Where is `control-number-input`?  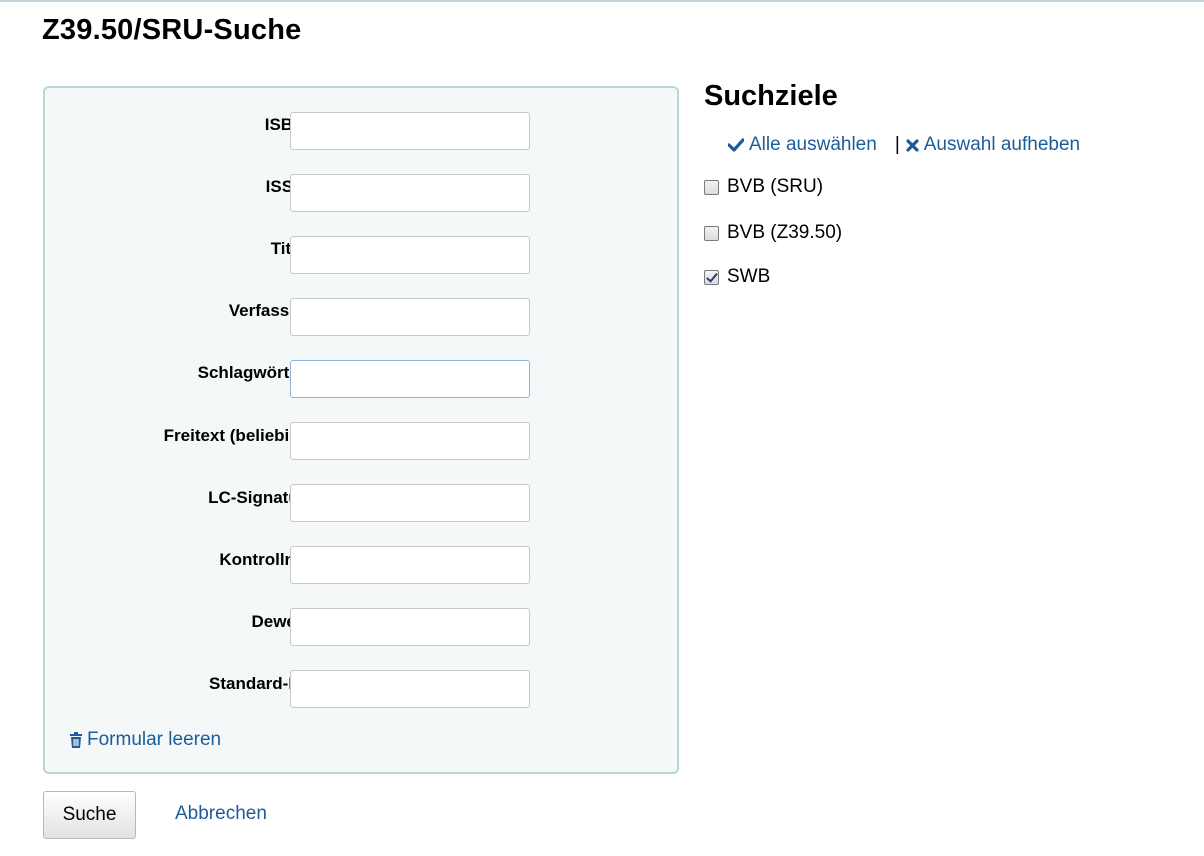 control-number-input is located at coordinates (410, 565).